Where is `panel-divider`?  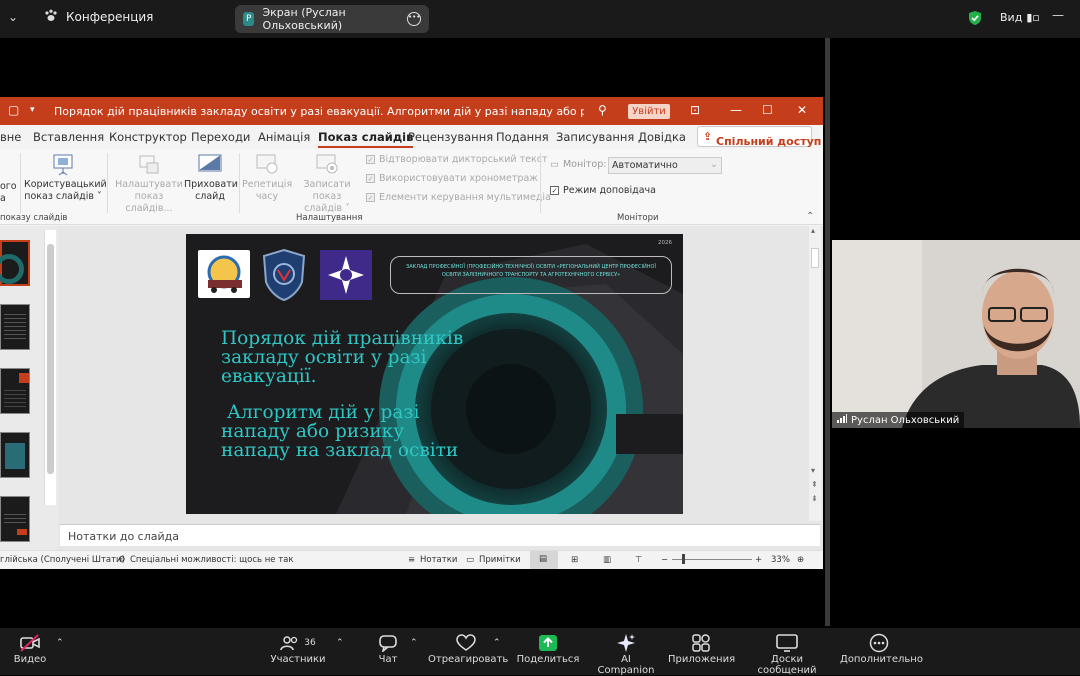 panel-divider is located at coordinates (827, 332).